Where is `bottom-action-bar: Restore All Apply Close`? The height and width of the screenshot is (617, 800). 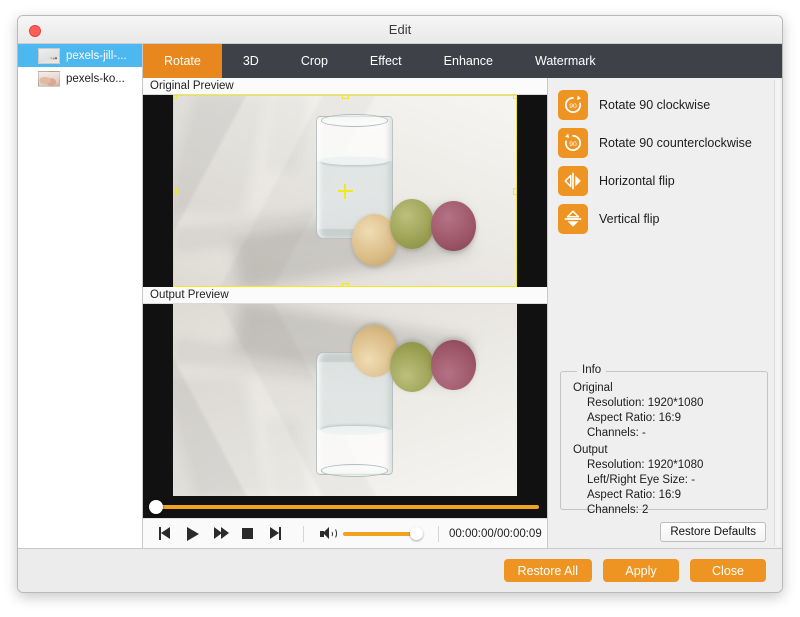
bottom-action-bar: Restore All Apply Close is located at coordinates (400, 570).